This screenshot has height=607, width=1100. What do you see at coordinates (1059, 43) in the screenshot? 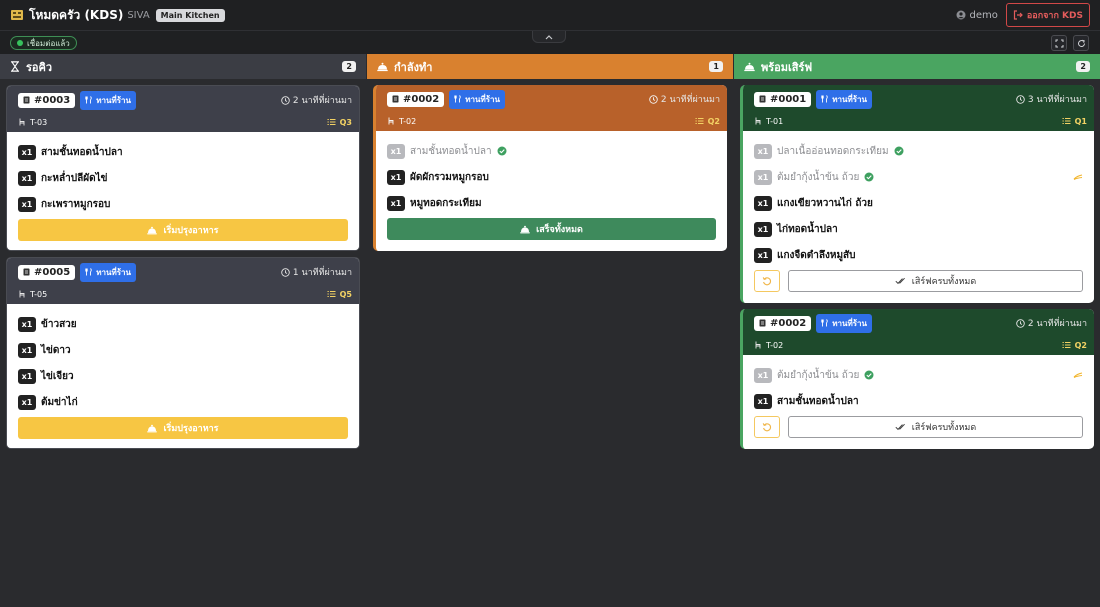
I see `fullscreen-button` at bounding box center [1059, 43].